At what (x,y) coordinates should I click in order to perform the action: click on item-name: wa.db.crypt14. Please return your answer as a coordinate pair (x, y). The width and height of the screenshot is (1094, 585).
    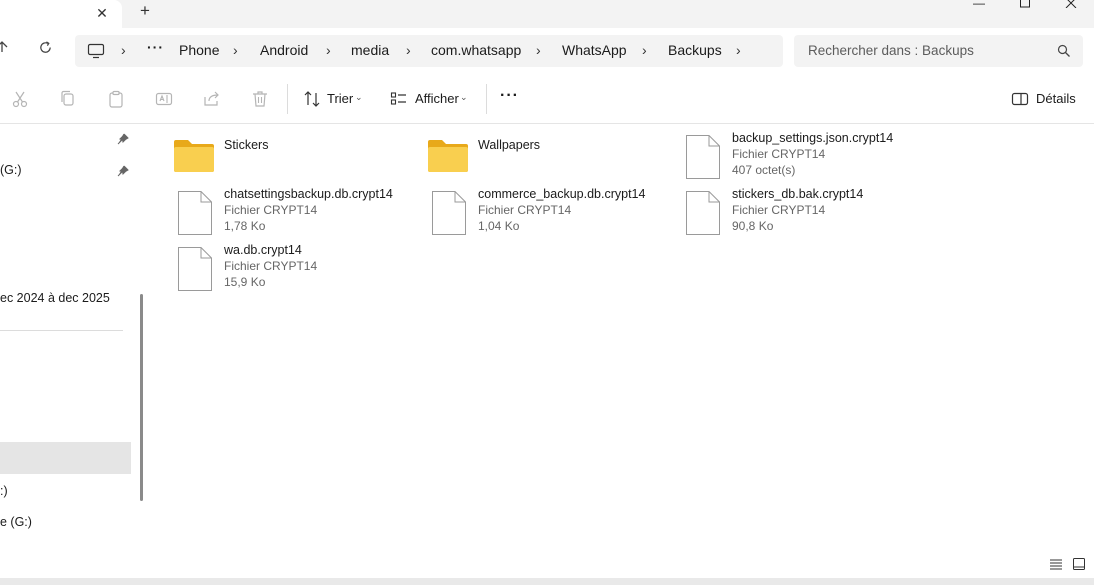
    Looking at the image, I should click on (263, 250).